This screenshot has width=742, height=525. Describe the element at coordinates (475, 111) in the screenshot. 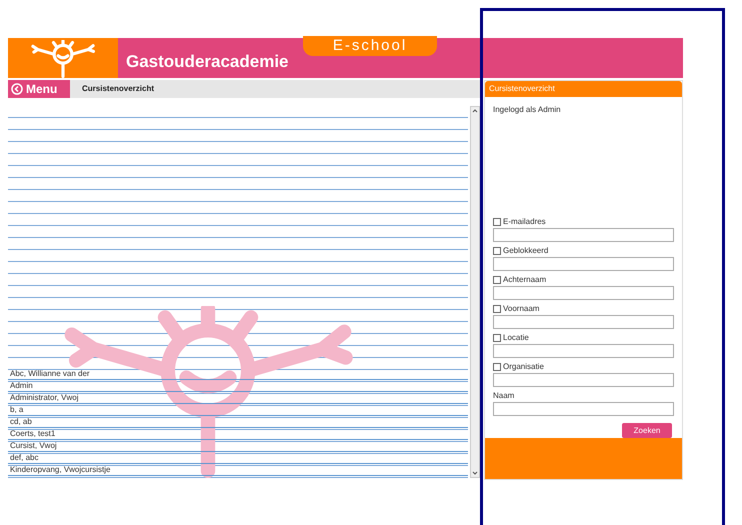

I see `scroll-up-icon` at that location.